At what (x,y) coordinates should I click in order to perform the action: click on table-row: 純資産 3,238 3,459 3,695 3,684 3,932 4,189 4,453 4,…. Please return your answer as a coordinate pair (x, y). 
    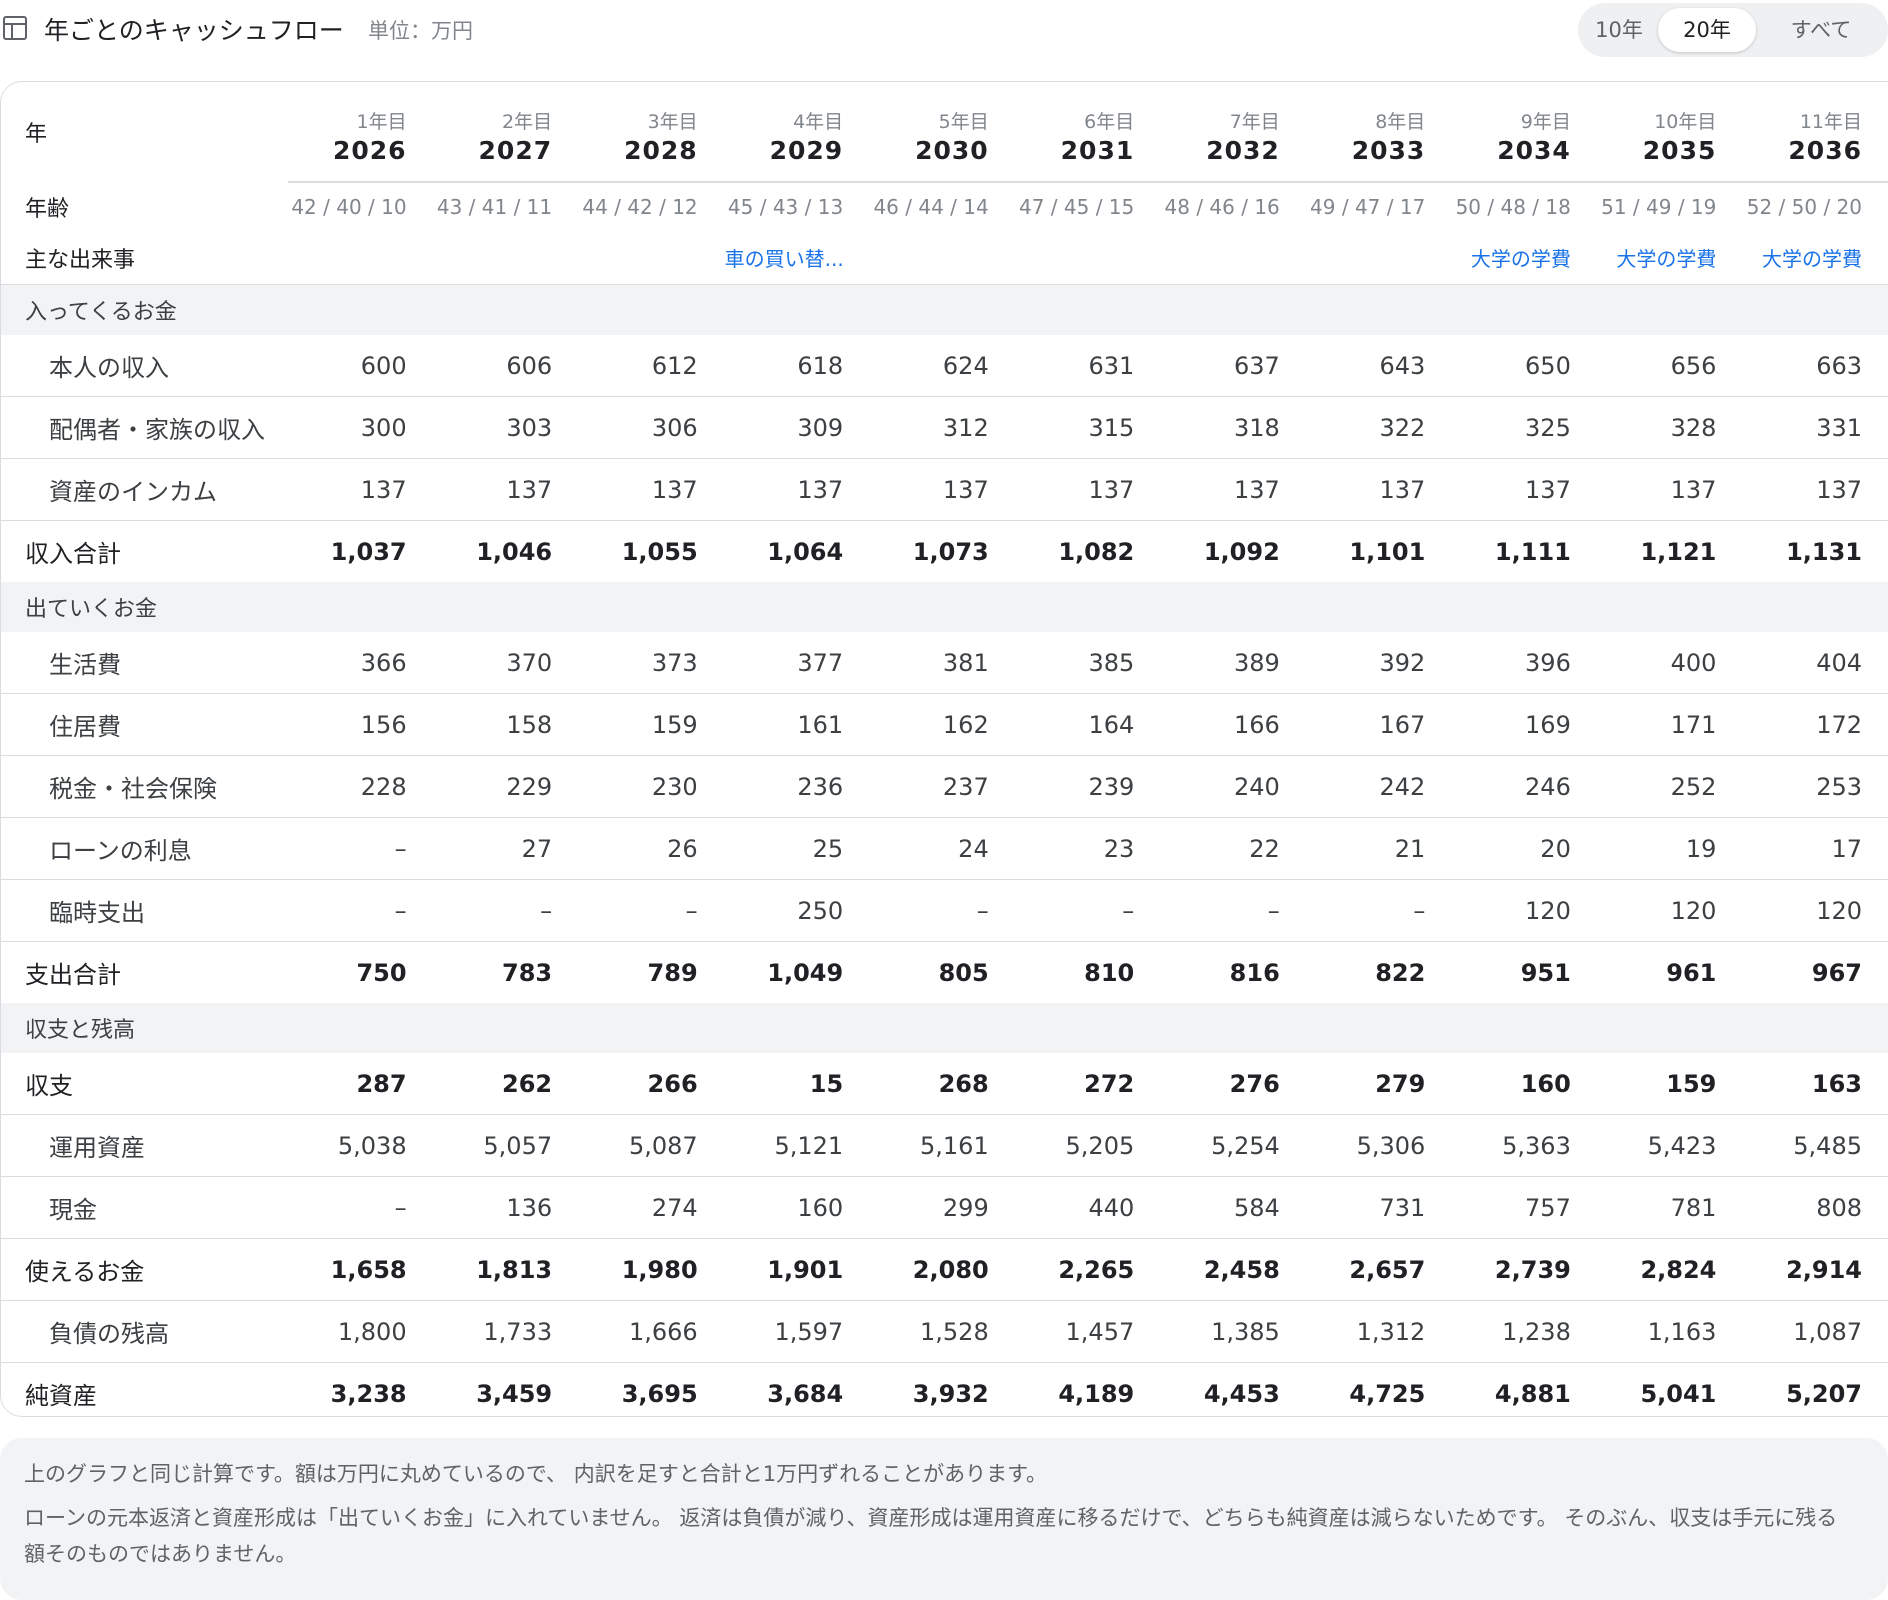
    Looking at the image, I should click on (944, 1390).